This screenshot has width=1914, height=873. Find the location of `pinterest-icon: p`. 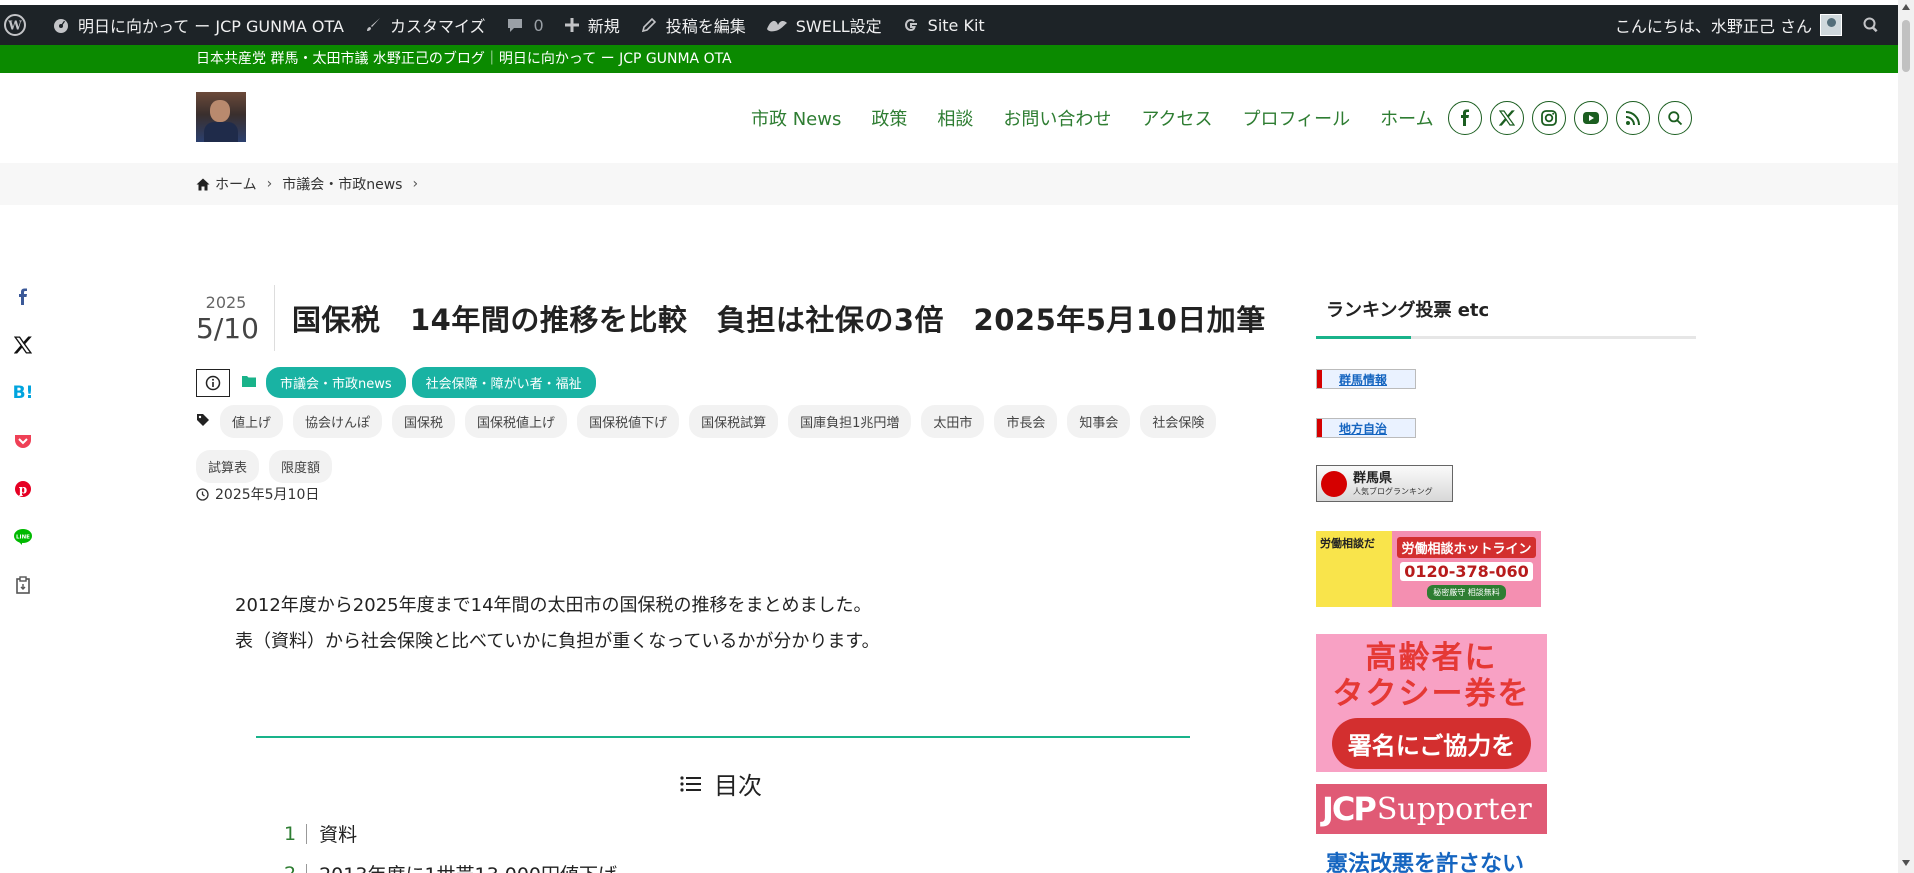

pinterest-icon: p is located at coordinates (23, 489).